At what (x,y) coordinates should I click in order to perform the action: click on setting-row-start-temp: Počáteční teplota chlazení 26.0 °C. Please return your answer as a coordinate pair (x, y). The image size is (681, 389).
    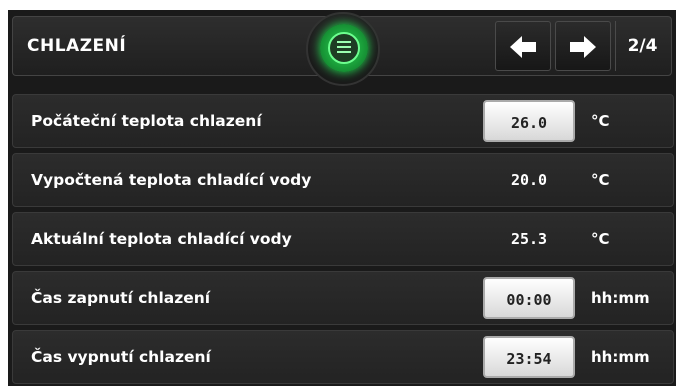
    Looking at the image, I should click on (343, 121).